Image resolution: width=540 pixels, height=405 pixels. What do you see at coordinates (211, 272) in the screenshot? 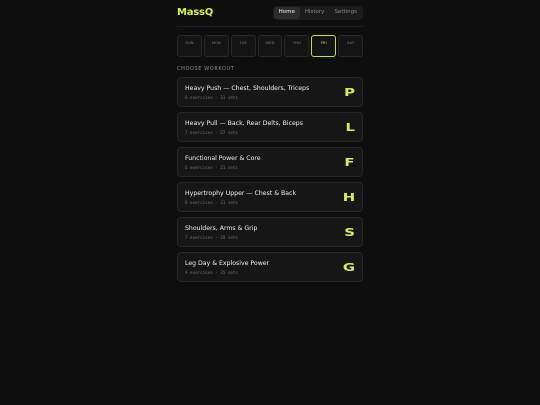
I see `workout-meta: 9 exercises · 35 sets` at bounding box center [211, 272].